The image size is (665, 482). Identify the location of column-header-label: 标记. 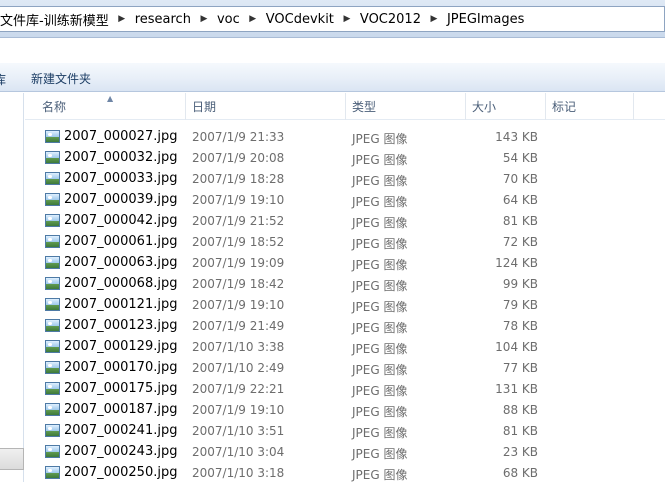
(564, 107).